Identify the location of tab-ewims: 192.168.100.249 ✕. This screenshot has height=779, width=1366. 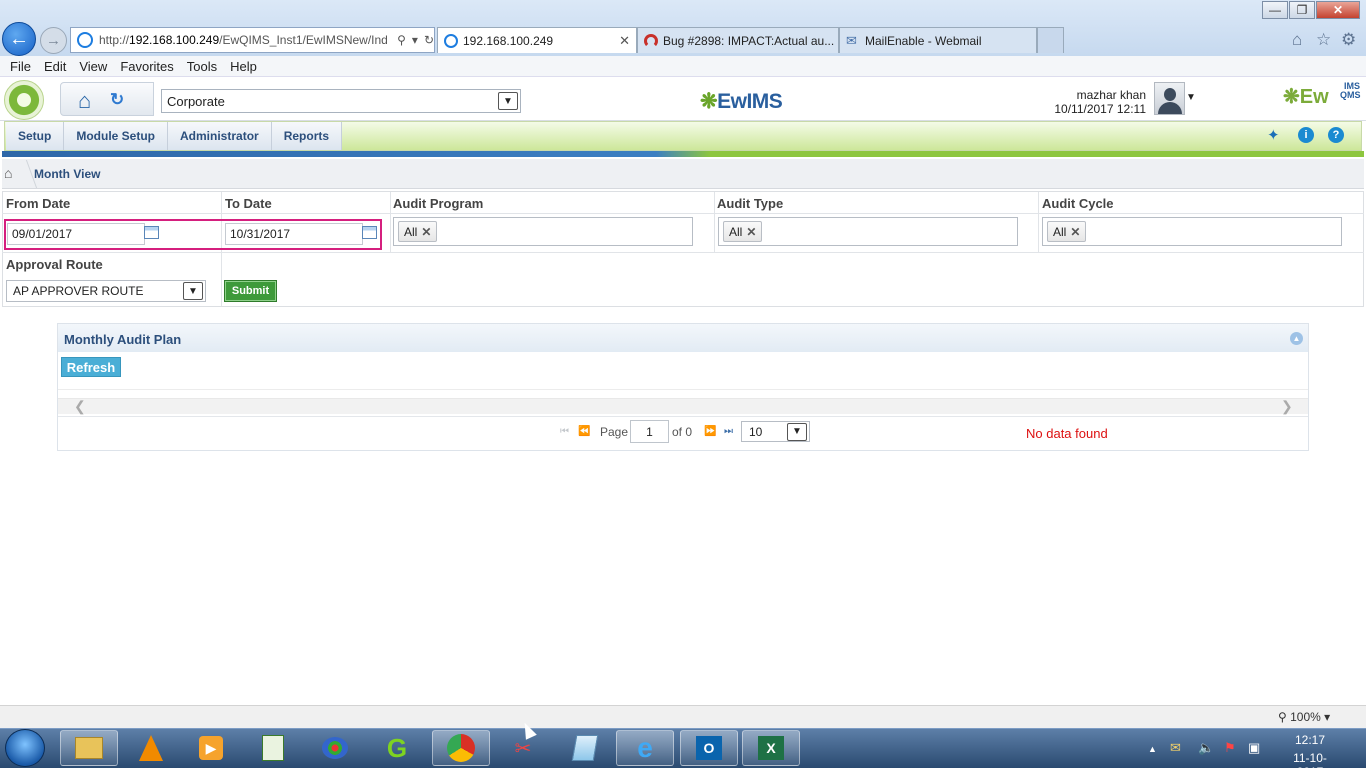
(537, 40).